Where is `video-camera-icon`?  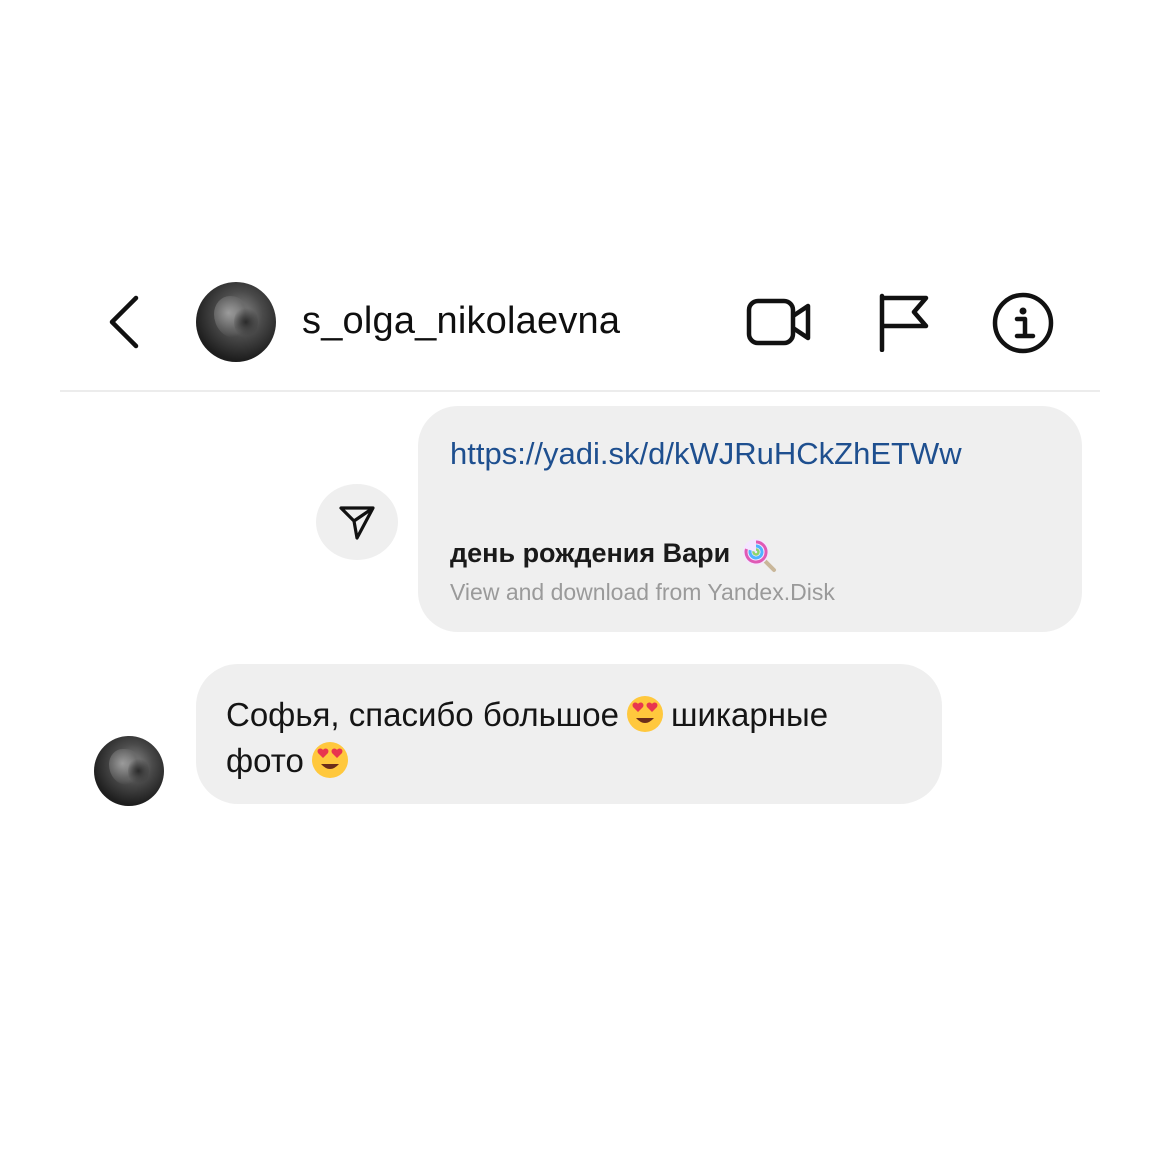
video-camera-icon is located at coordinates (778, 322).